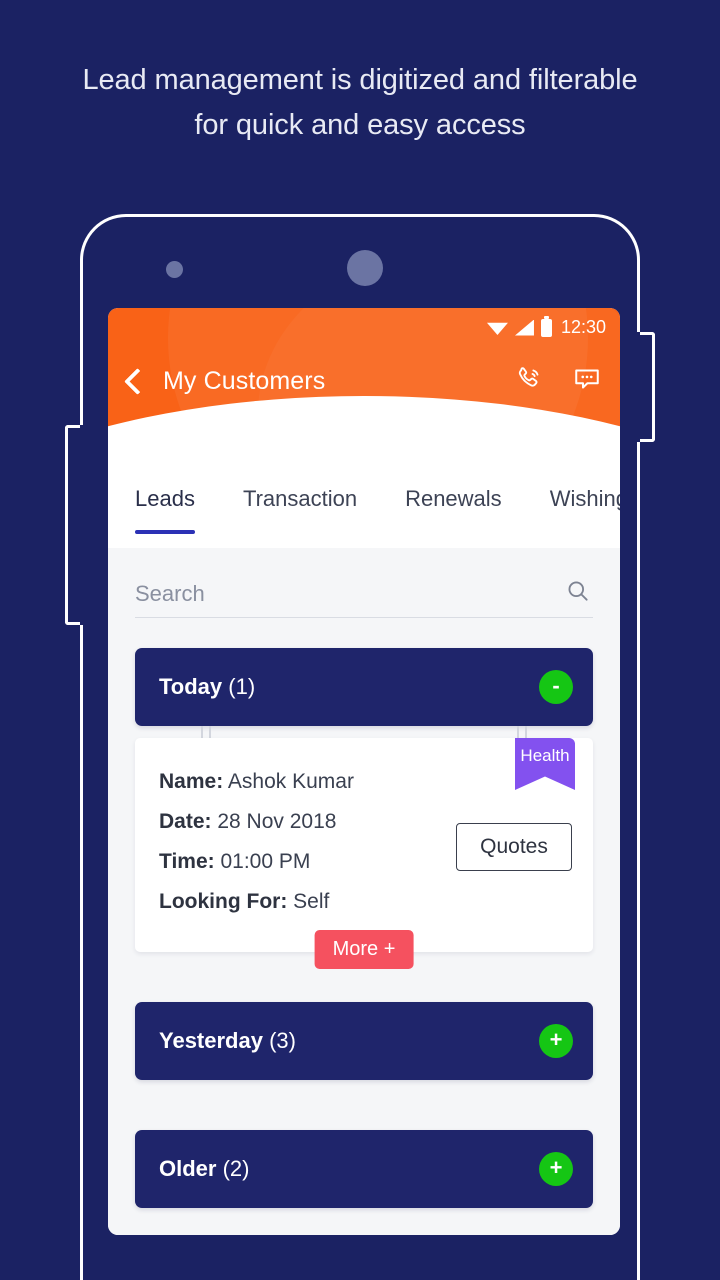 Image resolution: width=720 pixels, height=1280 pixels. I want to click on search-icon, so click(578, 593).